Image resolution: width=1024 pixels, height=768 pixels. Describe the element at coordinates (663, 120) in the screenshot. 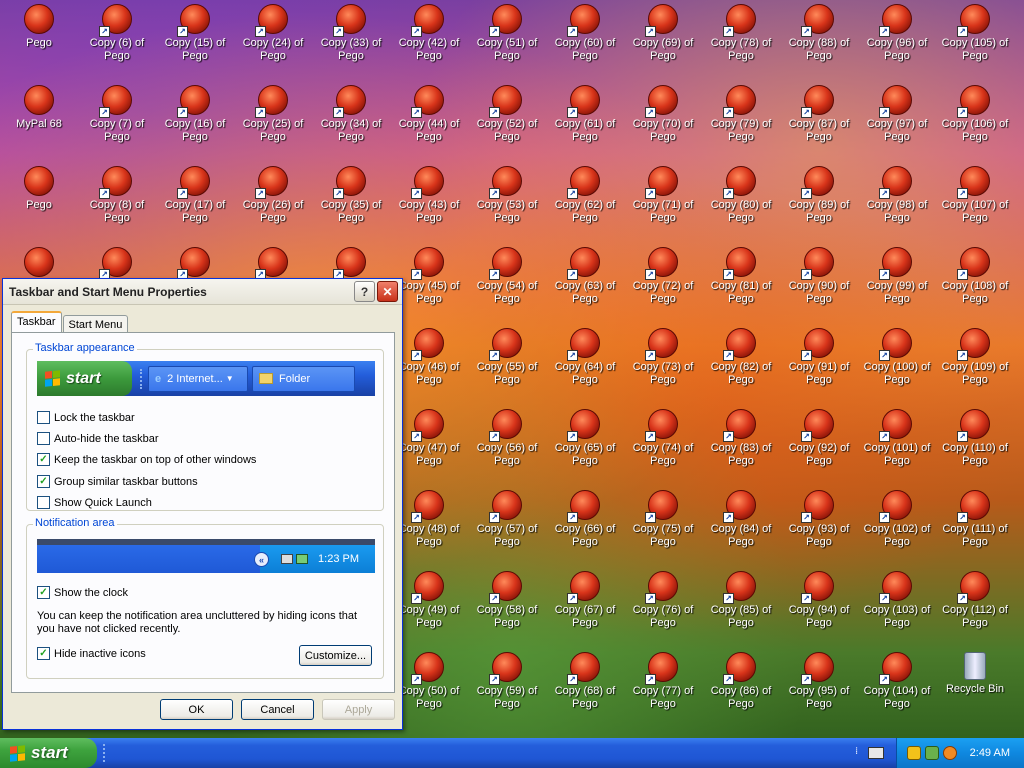

I see `desktop-icon: ↗ Copy (70) of Pego` at that location.